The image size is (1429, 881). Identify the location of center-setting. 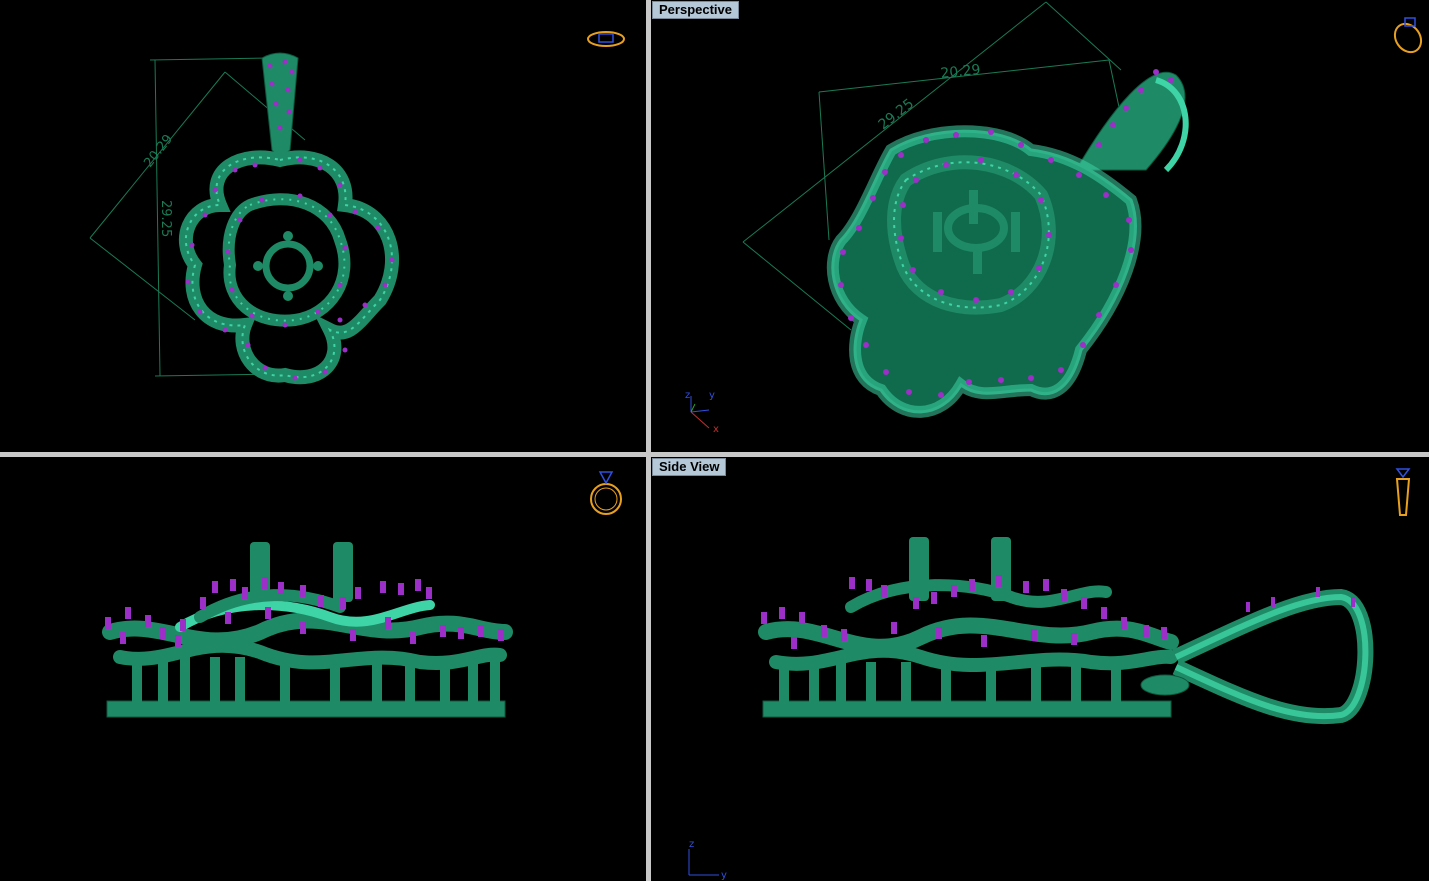
(288, 266).